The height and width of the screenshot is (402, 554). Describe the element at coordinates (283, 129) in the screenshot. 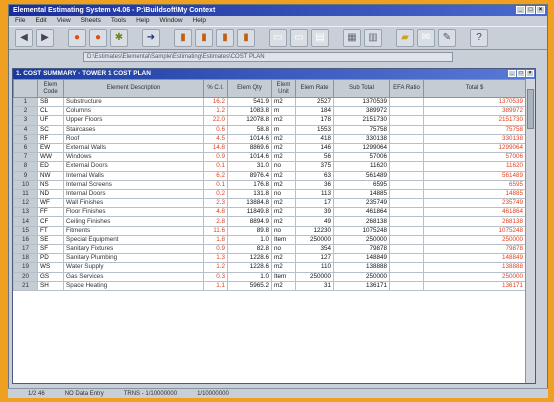

I see `unit-cell: m` at that location.